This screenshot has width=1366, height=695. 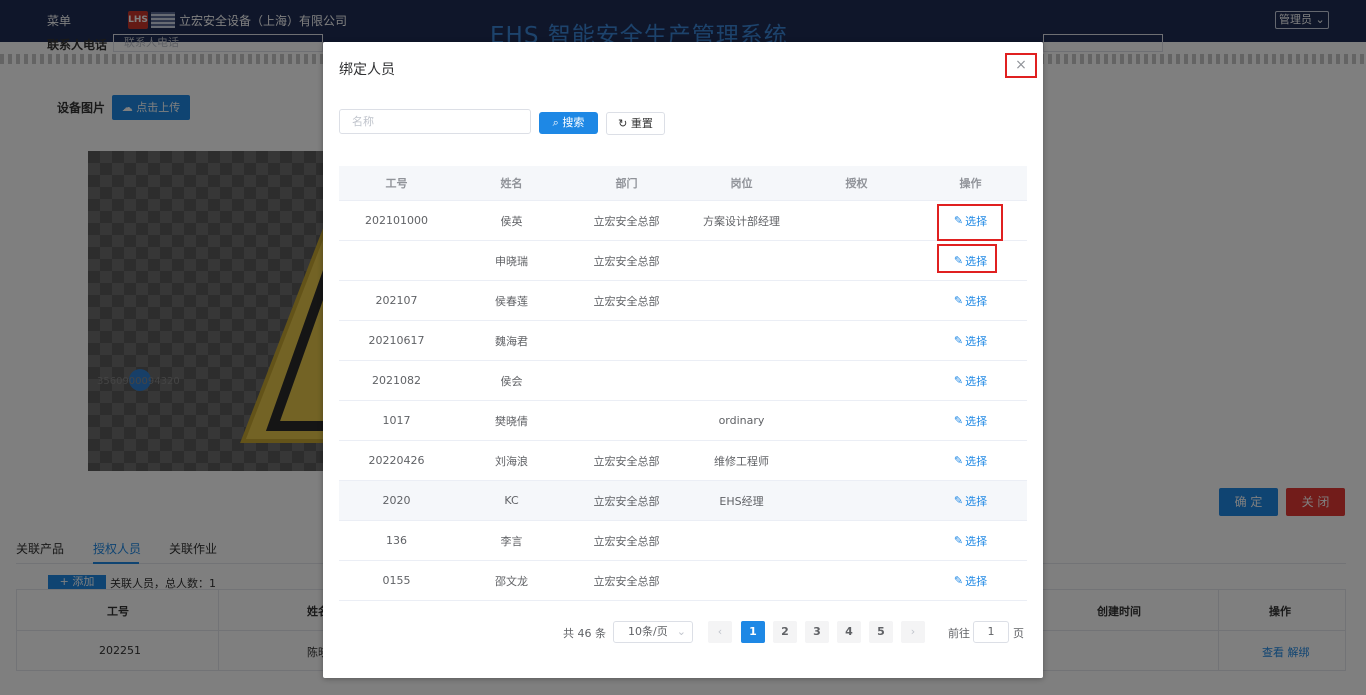 What do you see at coordinates (511, 461) in the screenshot?
I see `cell-name: 刘海浪` at bounding box center [511, 461].